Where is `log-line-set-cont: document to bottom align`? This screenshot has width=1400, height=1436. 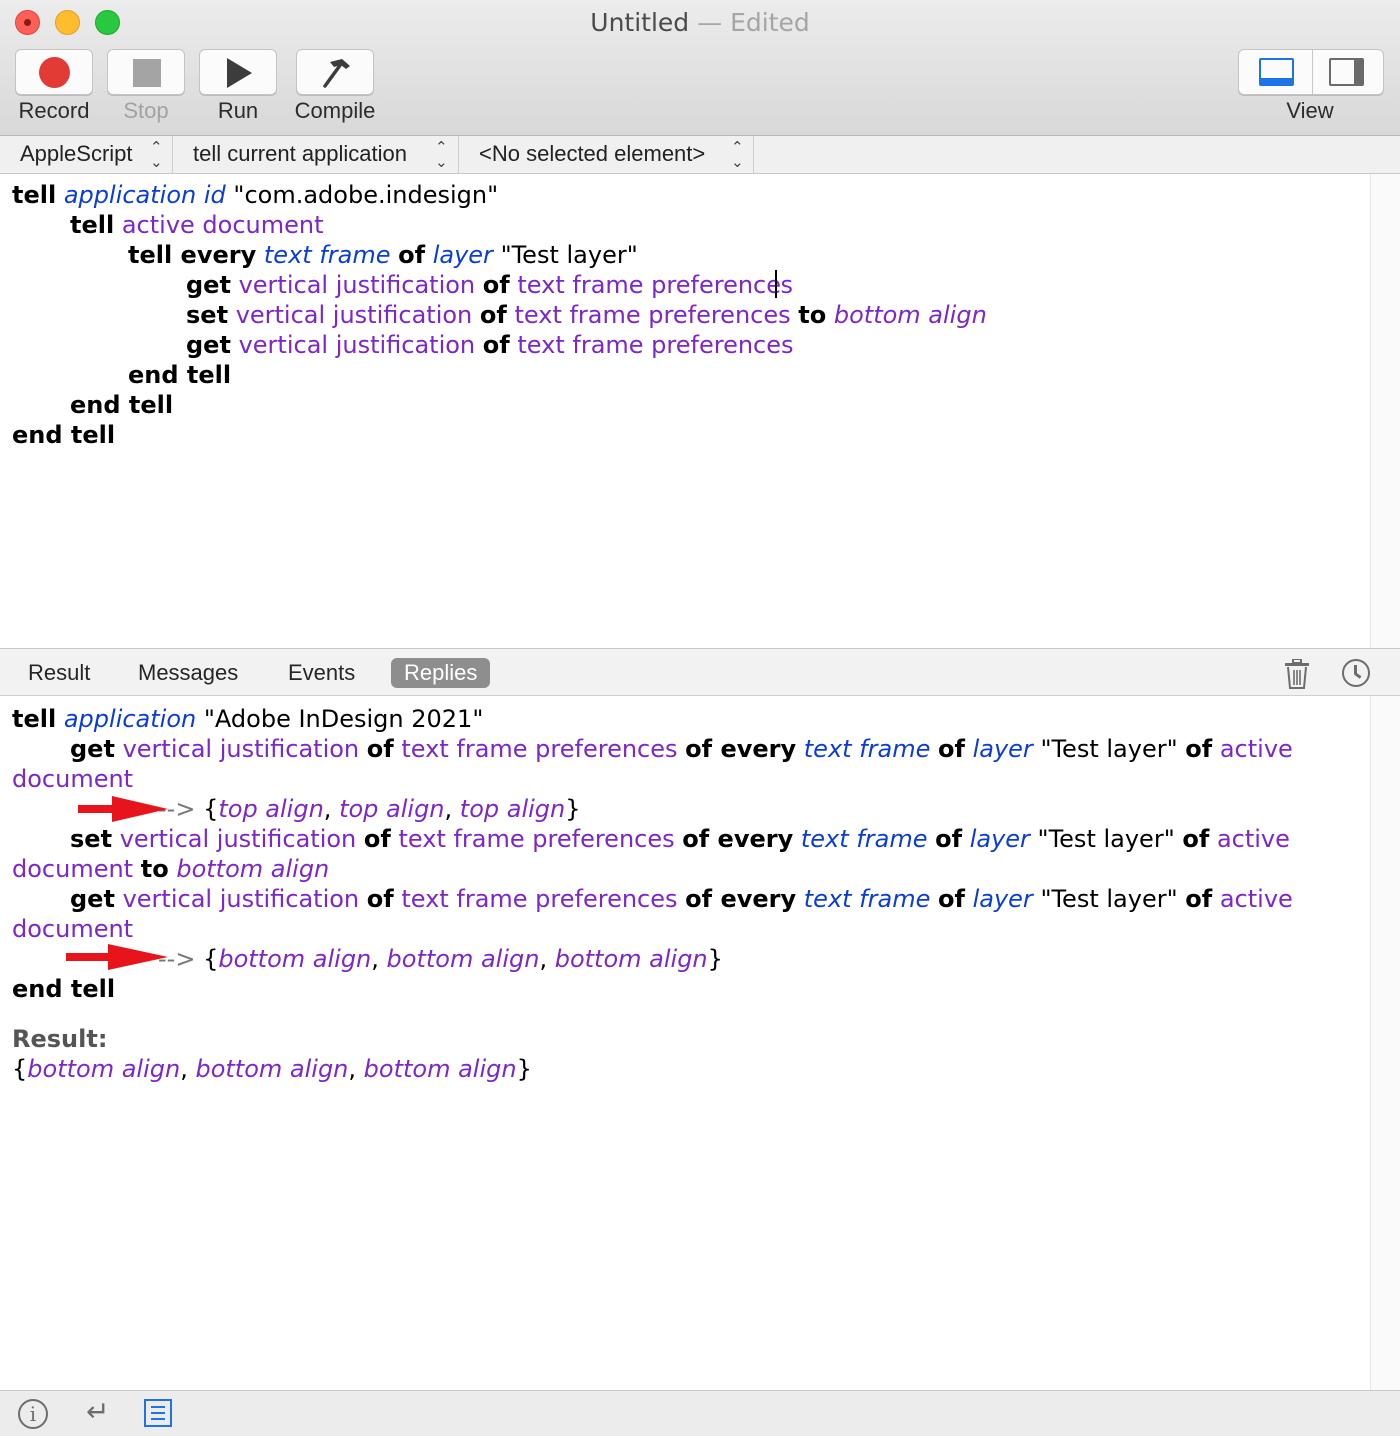 log-line-set-cont: document to bottom align is located at coordinates (691, 869).